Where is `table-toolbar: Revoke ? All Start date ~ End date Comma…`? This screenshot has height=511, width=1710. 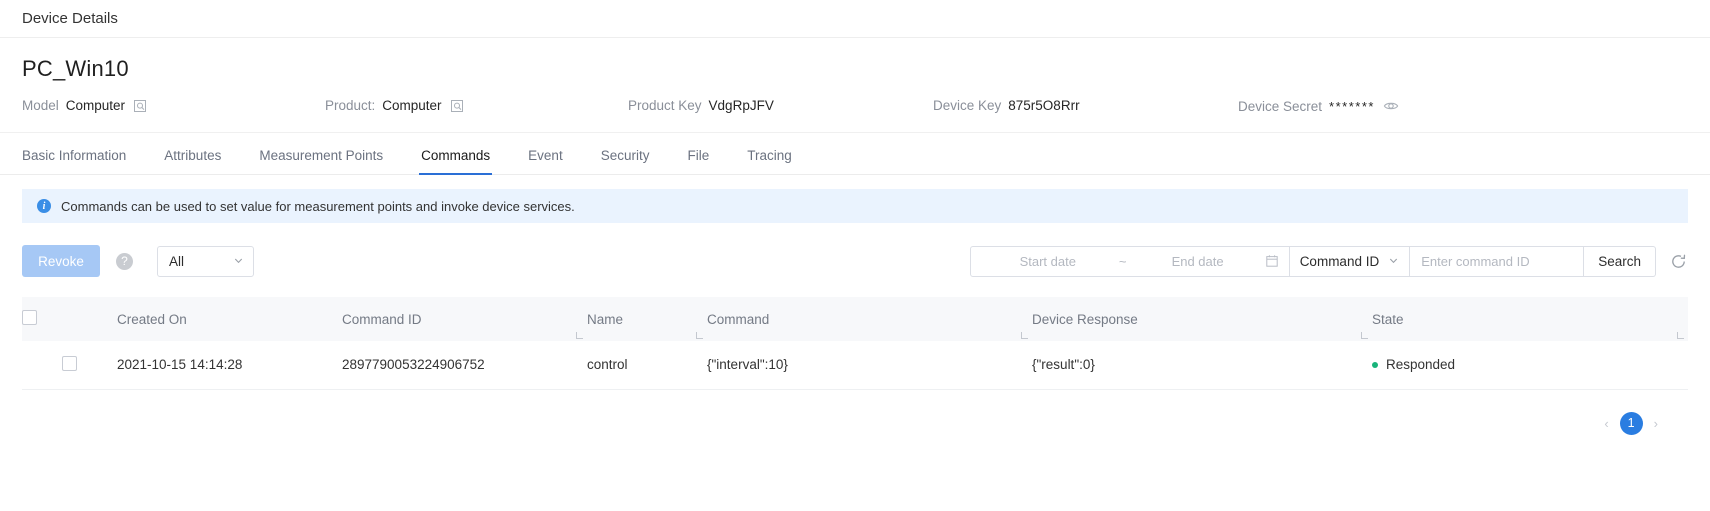 table-toolbar: Revoke ? All Start date ~ End date Comma… is located at coordinates (855, 261).